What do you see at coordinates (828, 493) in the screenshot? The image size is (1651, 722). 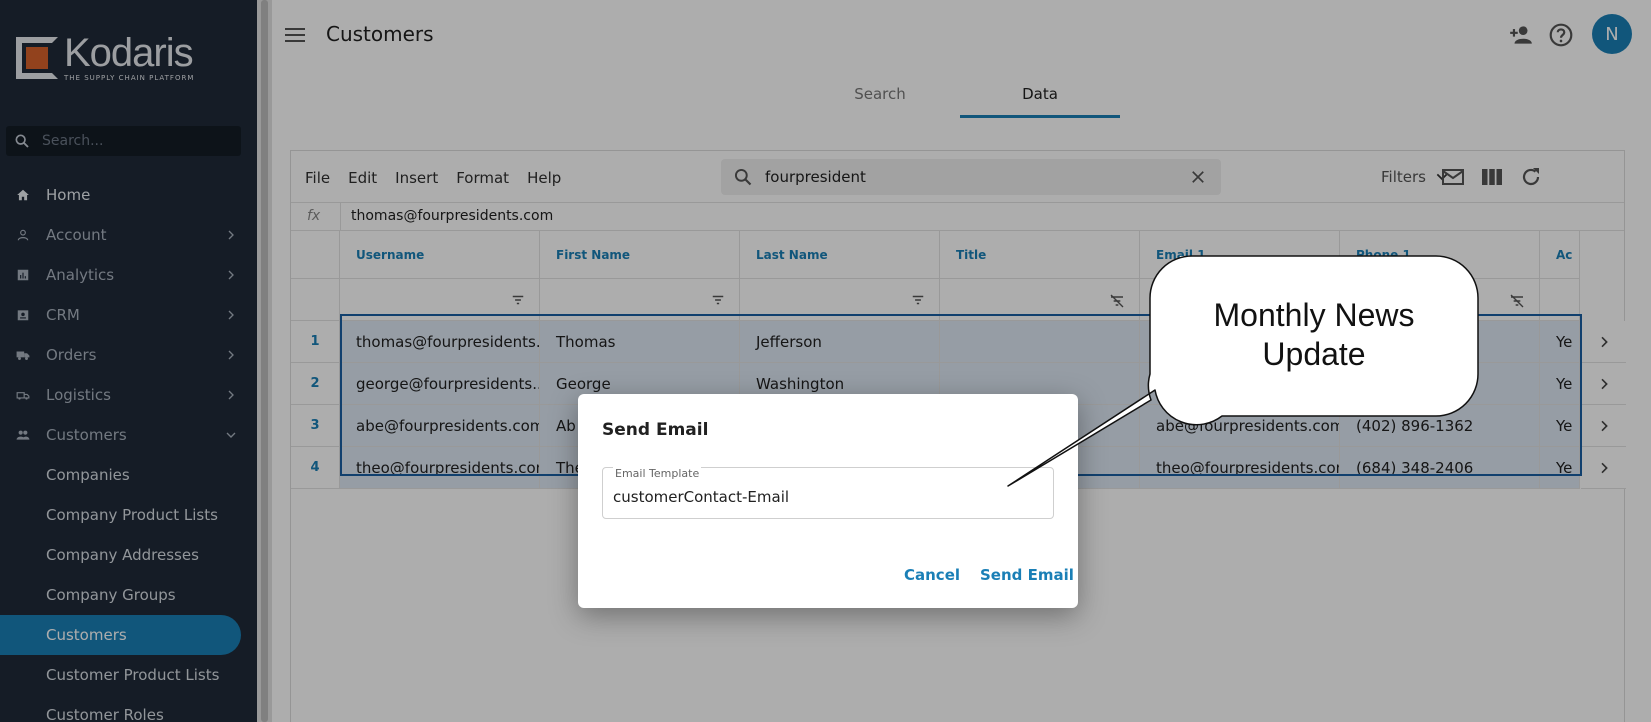 I see `email-template-field: Email Template customerContact-Email` at bounding box center [828, 493].